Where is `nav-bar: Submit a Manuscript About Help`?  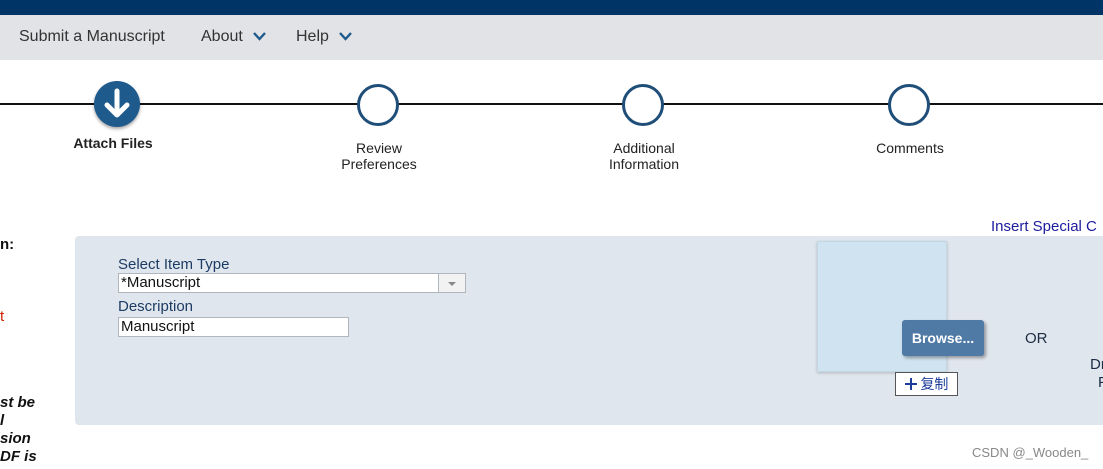 nav-bar: Submit a Manuscript About Help is located at coordinates (551, 37).